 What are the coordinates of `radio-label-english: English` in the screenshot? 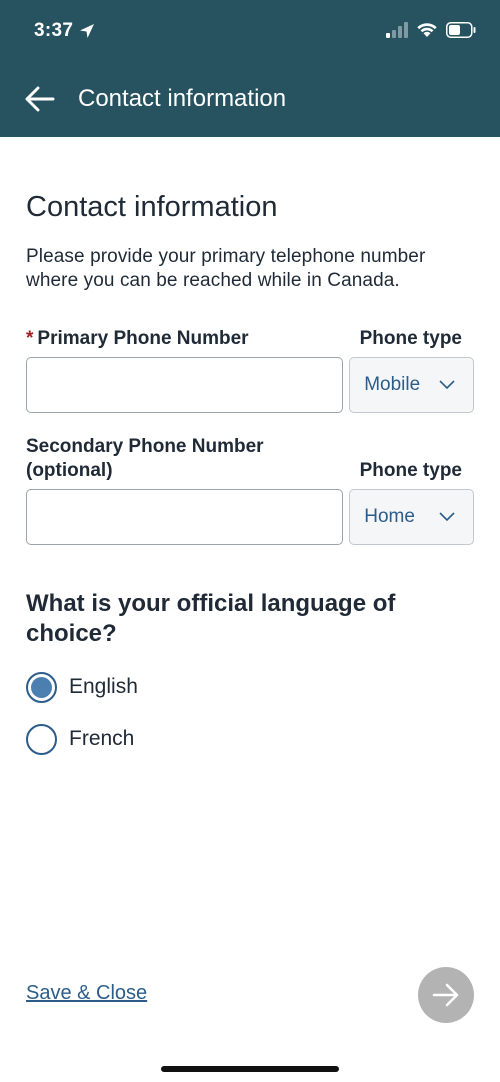 It's located at (103, 686).